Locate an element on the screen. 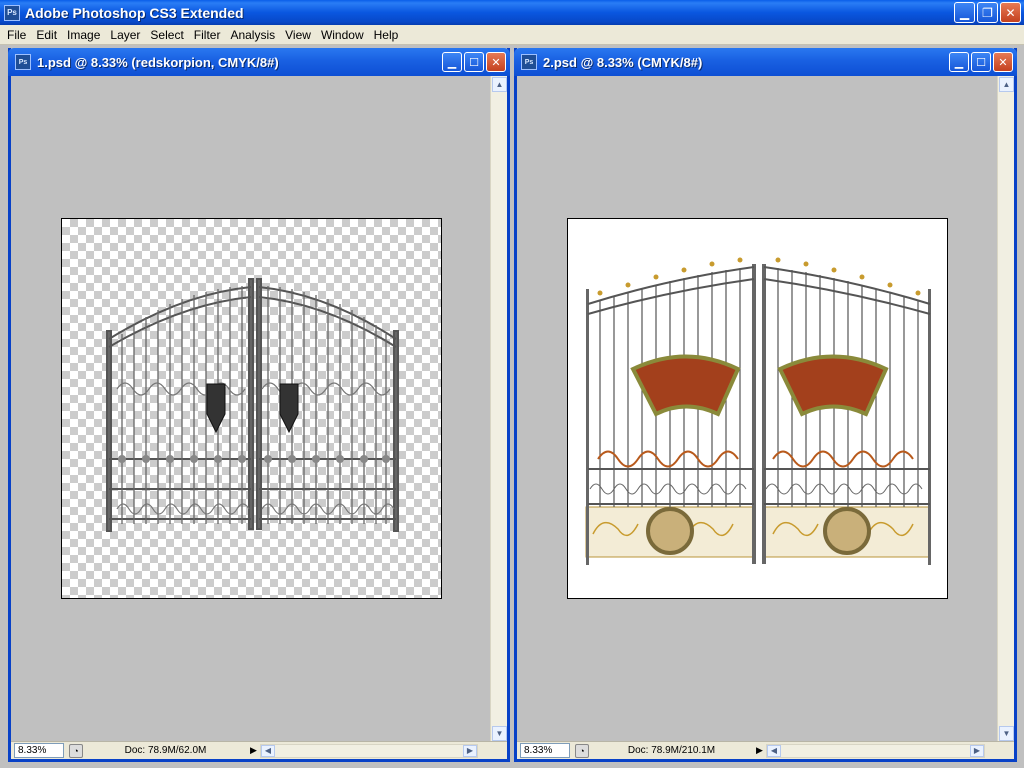  menu-filter: Filter is located at coordinates (207, 35).